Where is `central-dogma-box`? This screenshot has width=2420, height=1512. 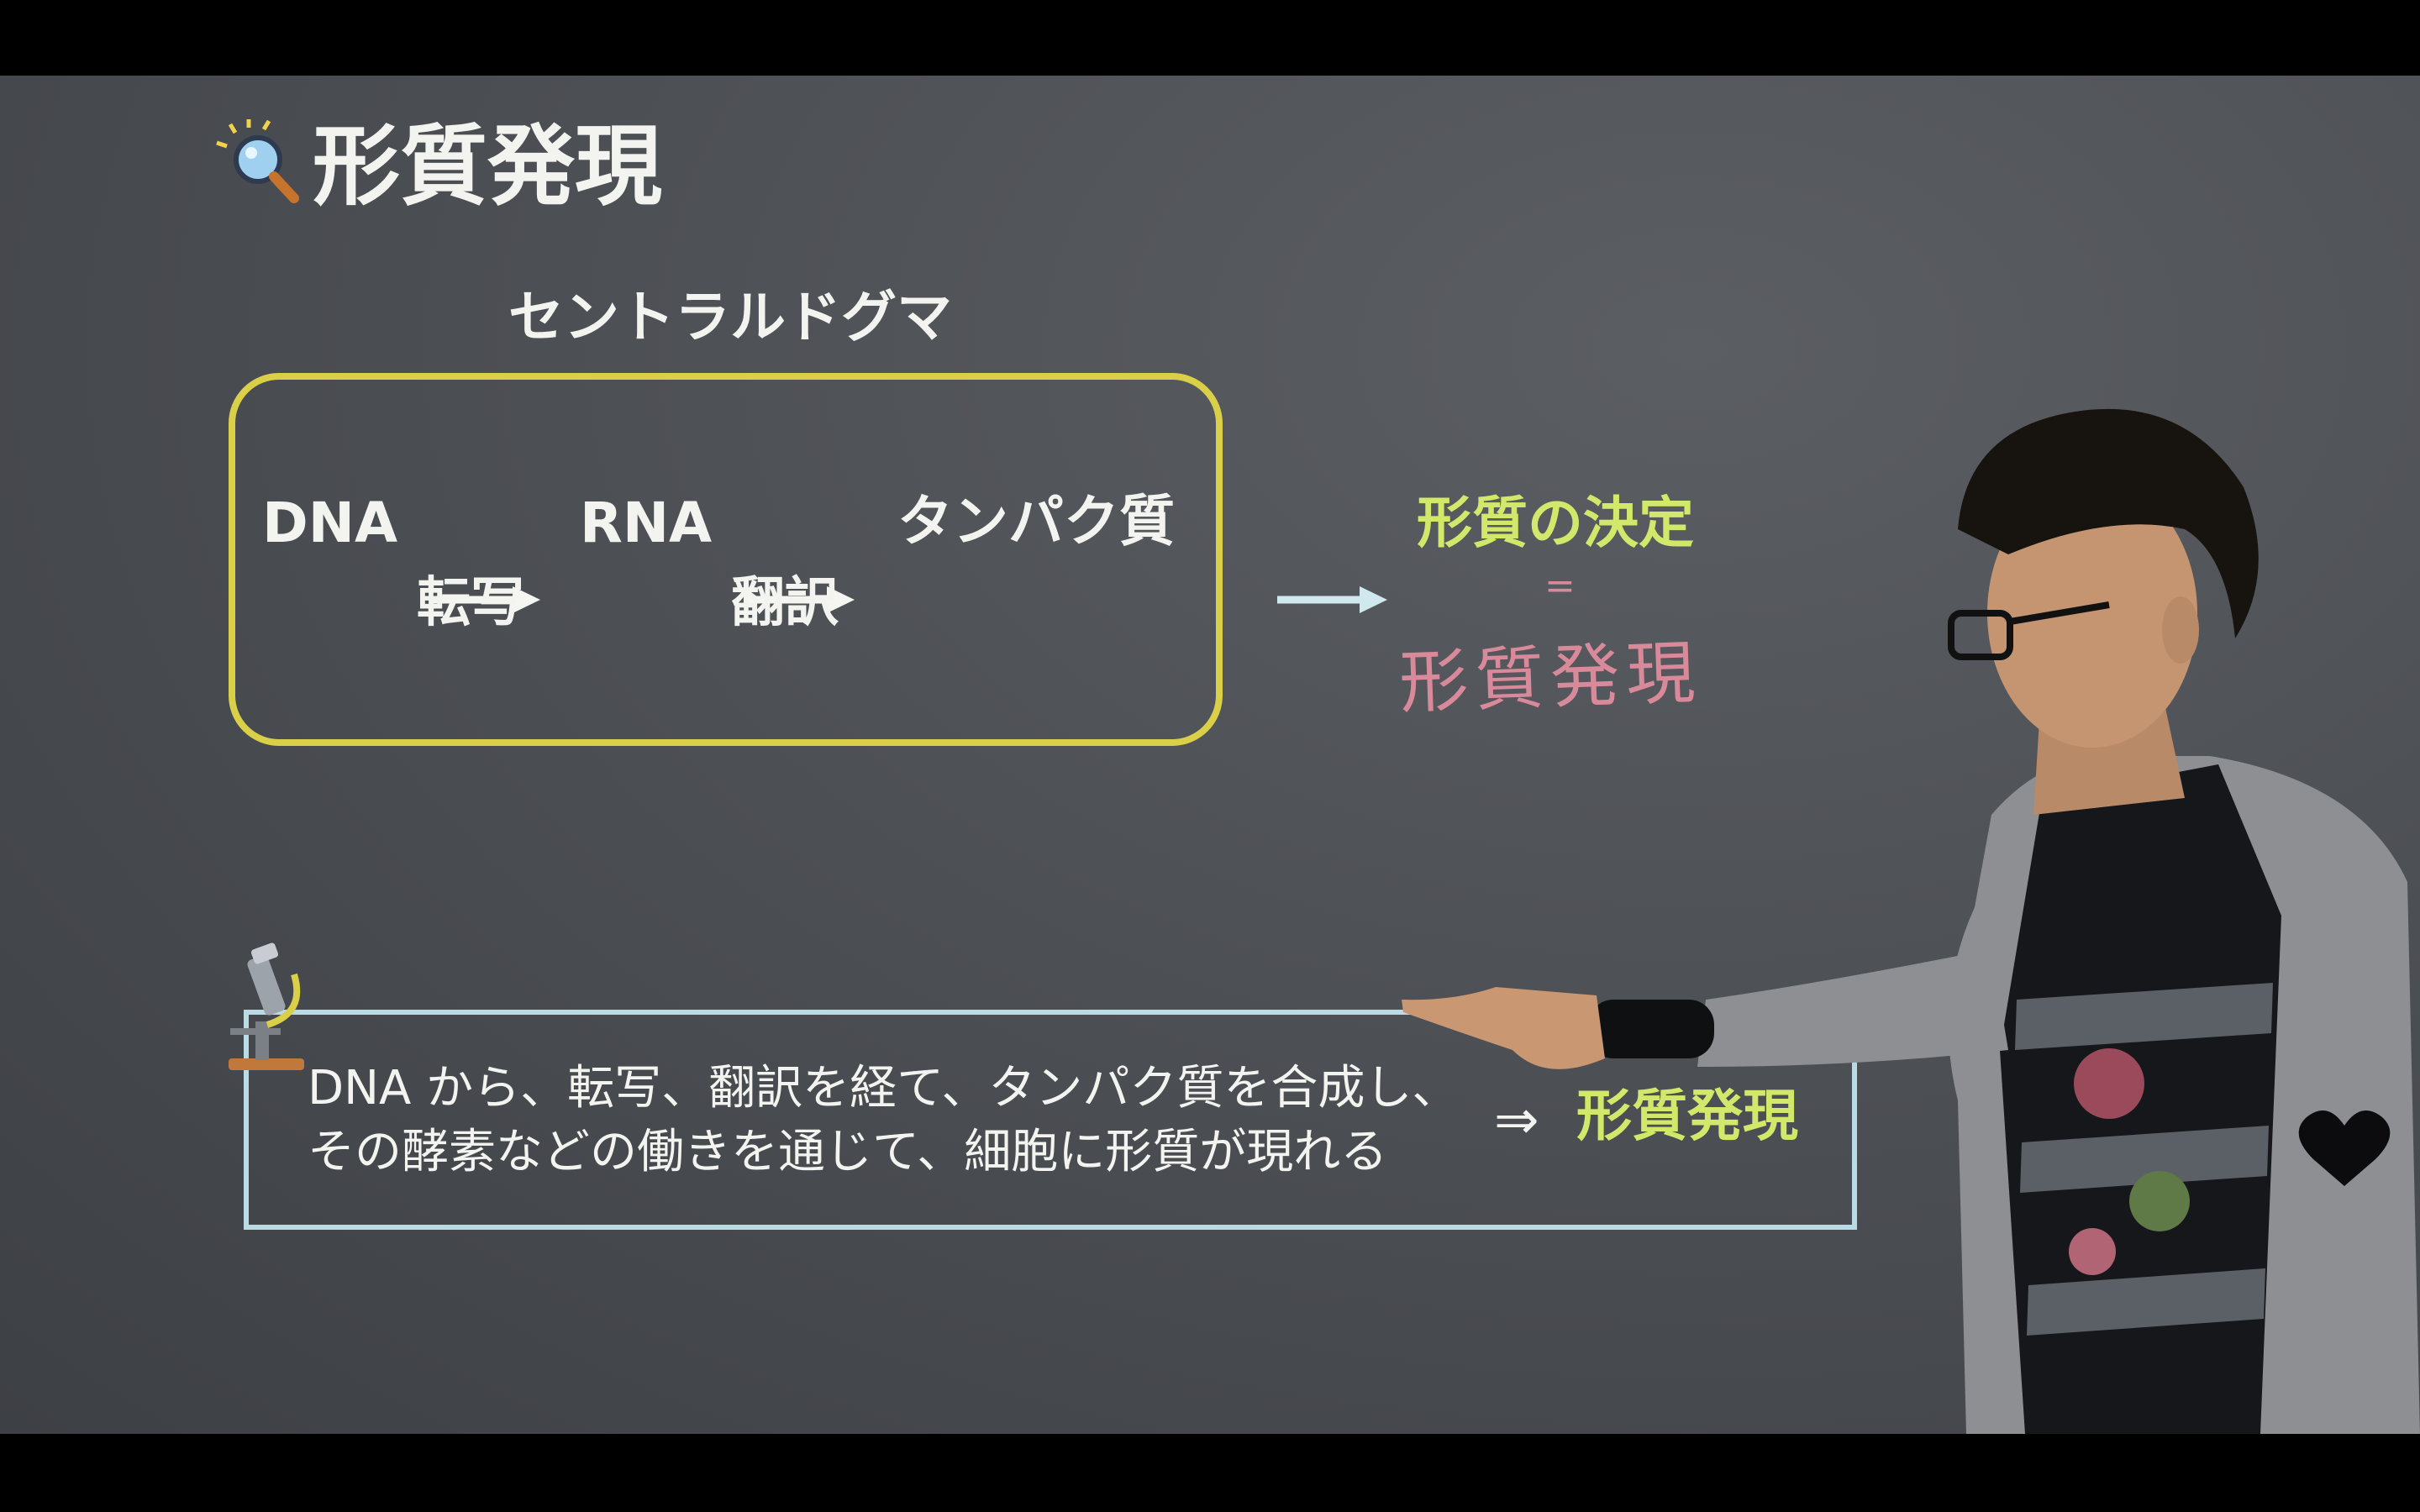 central-dogma-box is located at coordinates (726, 559).